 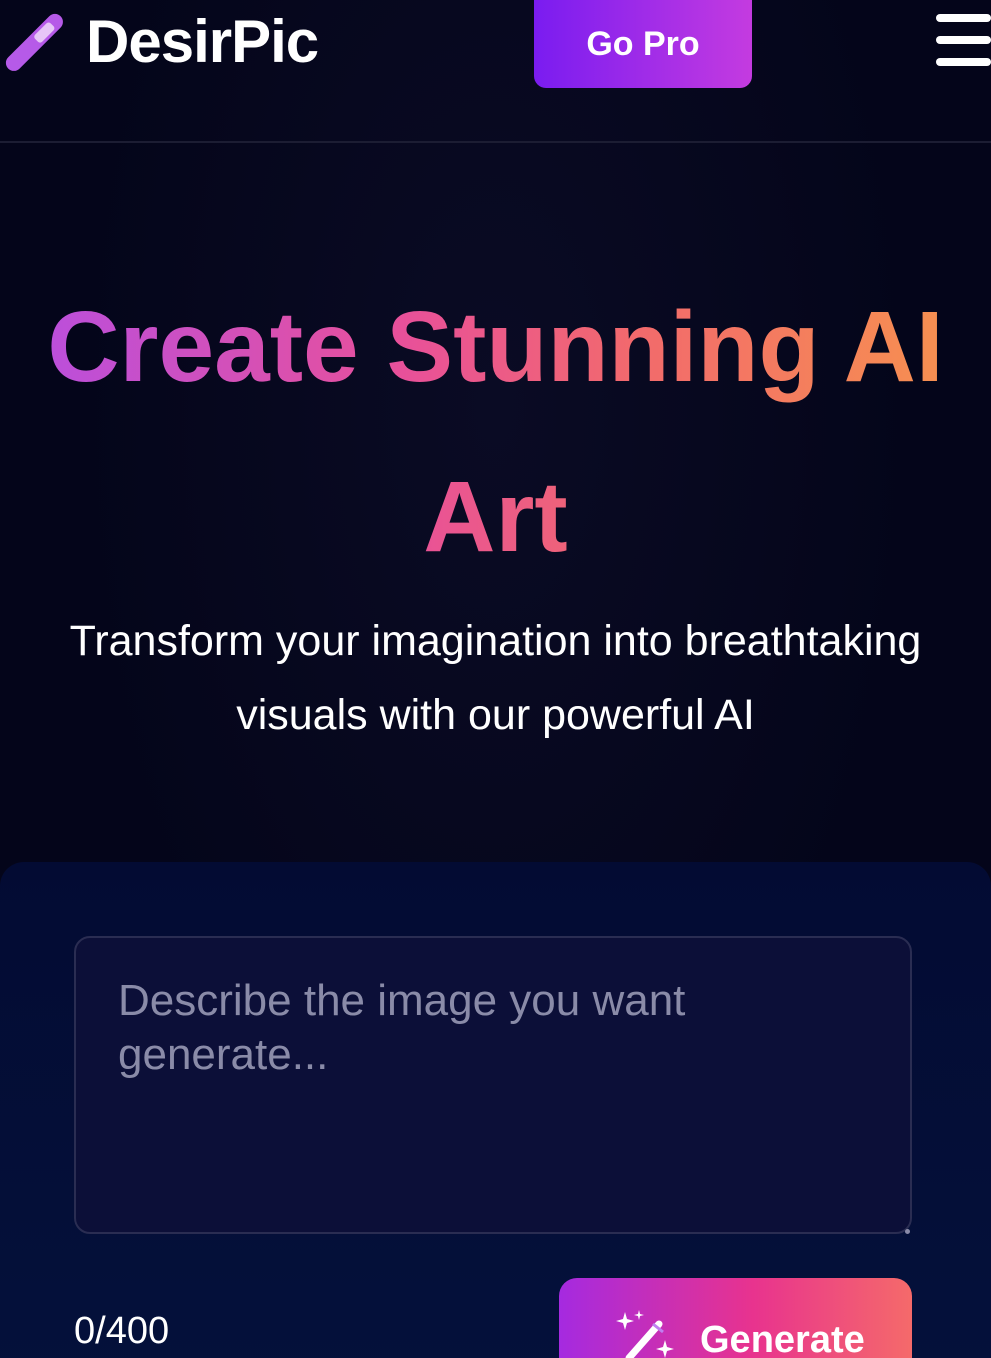 What do you see at coordinates (495, 71) in the screenshot?
I see `app-header: DesirPic Go Pro` at bounding box center [495, 71].